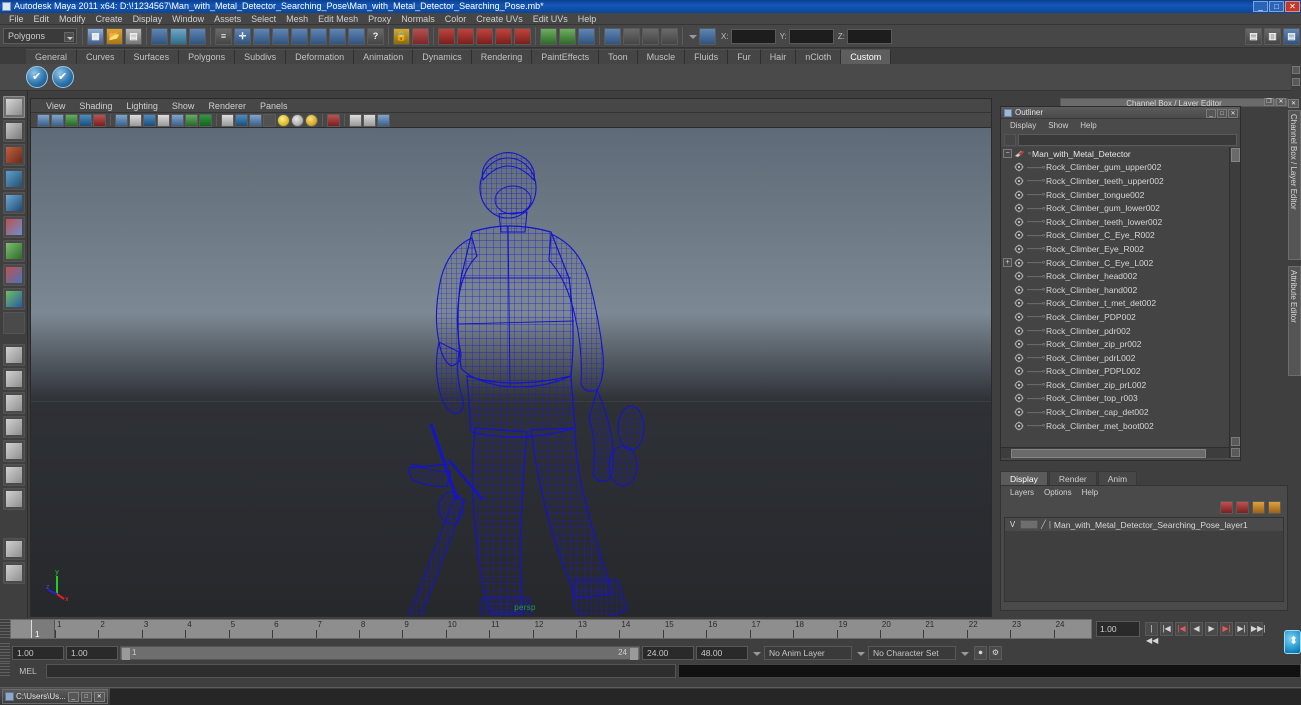  I want to click on outliner-item: ——∘ Rock_Climber_gum_lower002, so click(1115, 208).